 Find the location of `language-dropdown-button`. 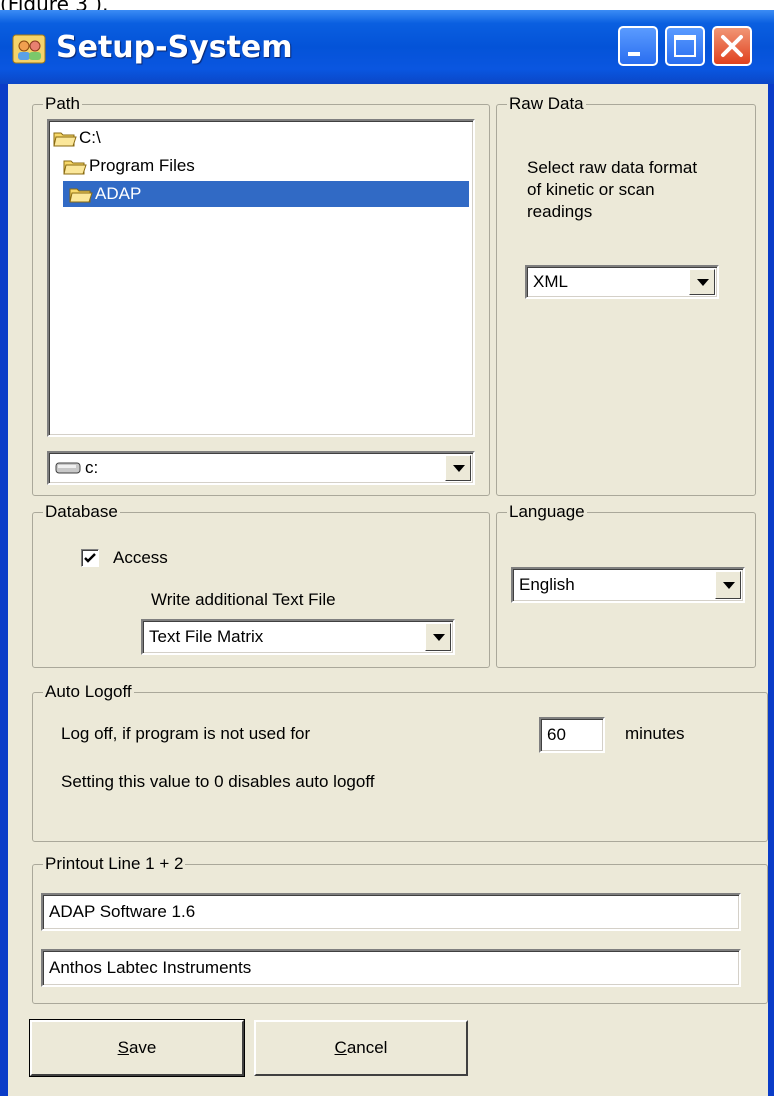

language-dropdown-button is located at coordinates (728, 585).